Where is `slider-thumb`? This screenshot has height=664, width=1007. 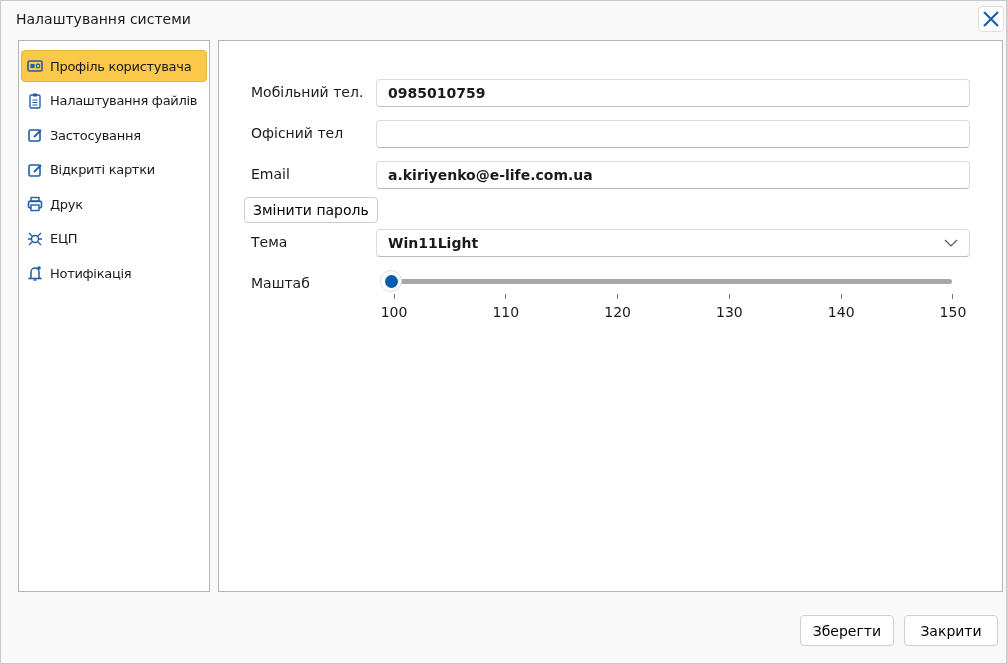 slider-thumb is located at coordinates (391, 281).